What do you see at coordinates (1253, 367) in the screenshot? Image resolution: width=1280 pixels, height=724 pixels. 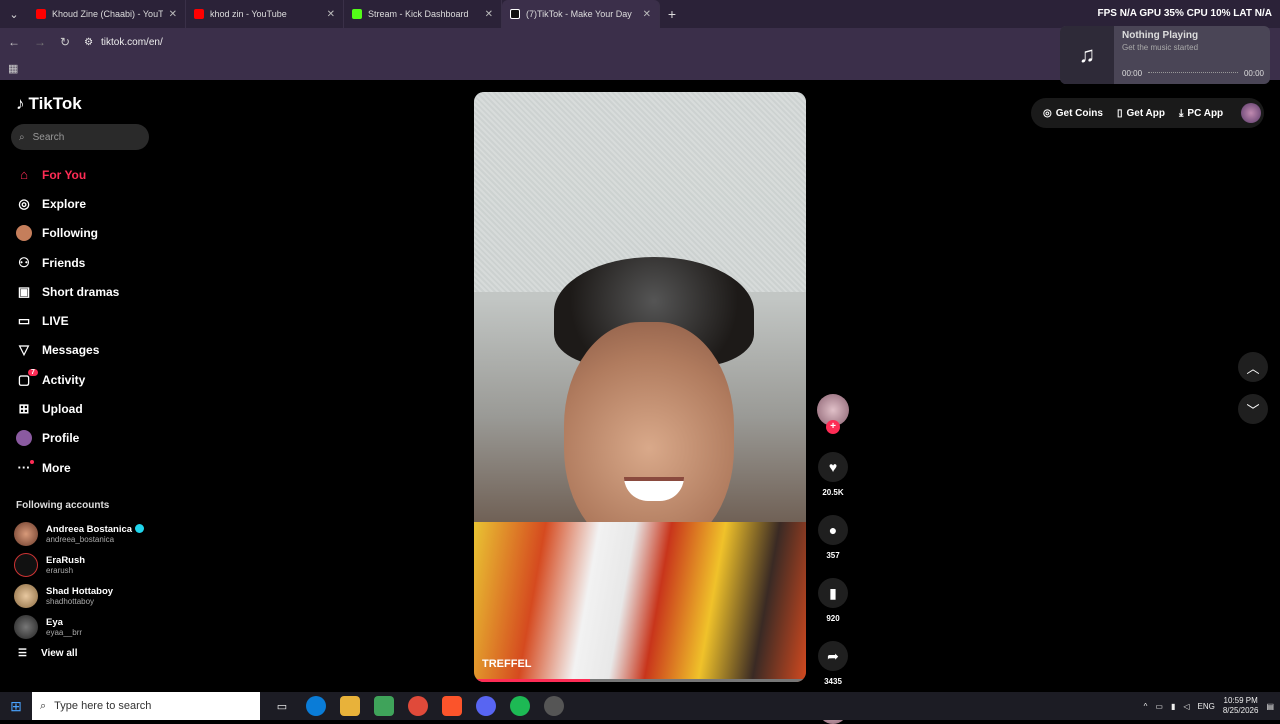 I see `previous-video-button: ︿` at bounding box center [1253, 367].